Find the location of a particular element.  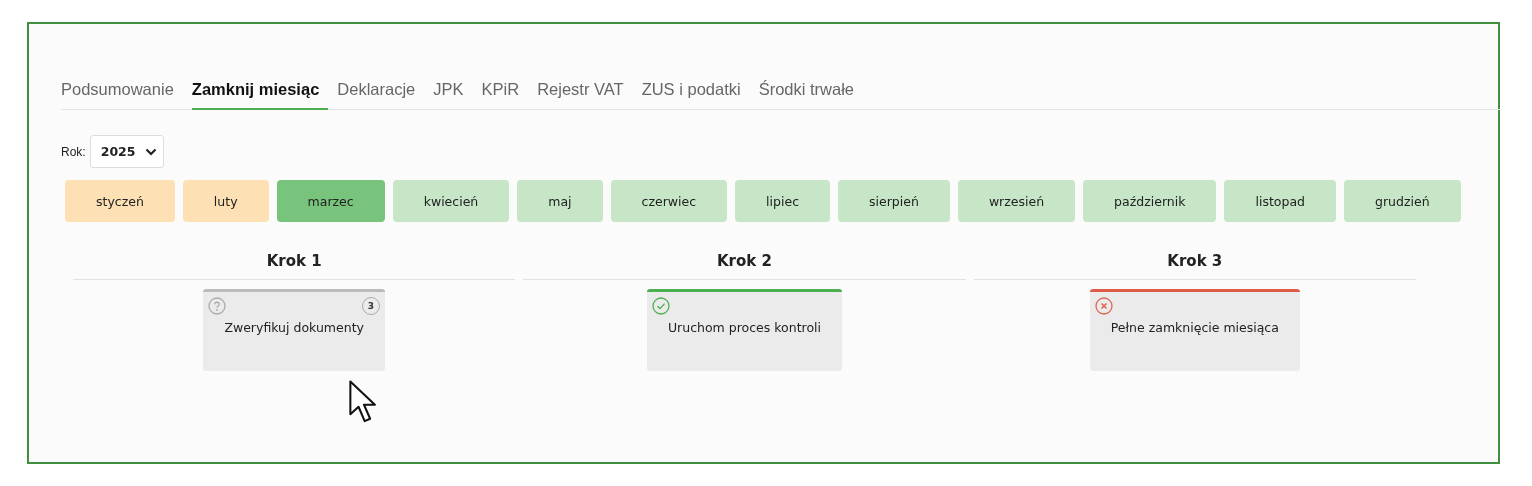

month-button: listopad is located at coordinates (1280, 201).